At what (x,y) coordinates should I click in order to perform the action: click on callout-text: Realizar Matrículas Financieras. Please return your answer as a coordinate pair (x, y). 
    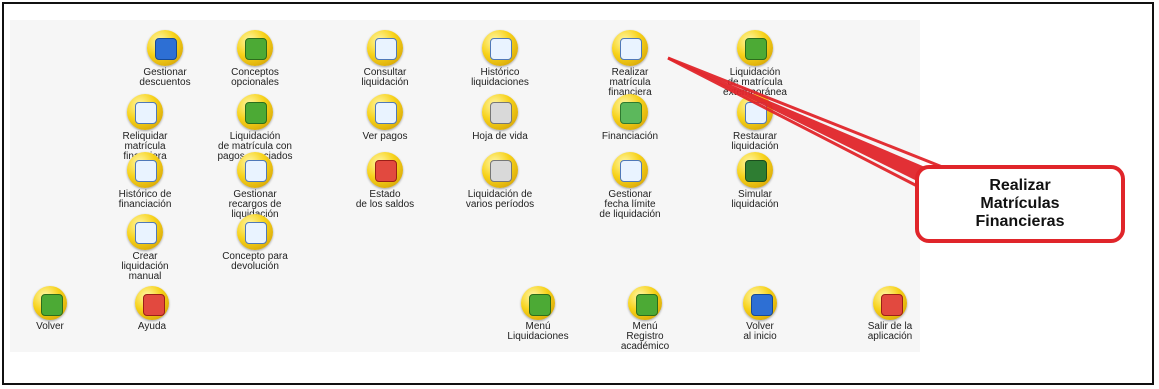
    Looking at the image, I should click on (1020, 203).